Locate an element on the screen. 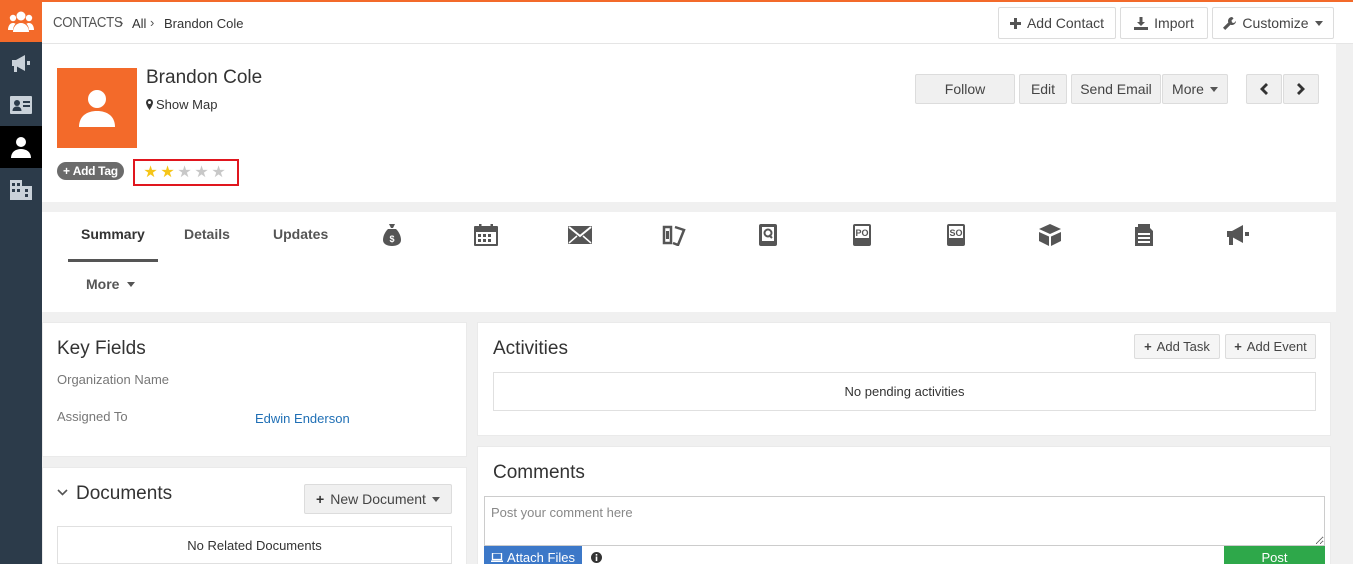 The width and height of the screenshot is (1353, 564). comments-panel: Comments Attach Files Post is located at coordinates (904, 505).